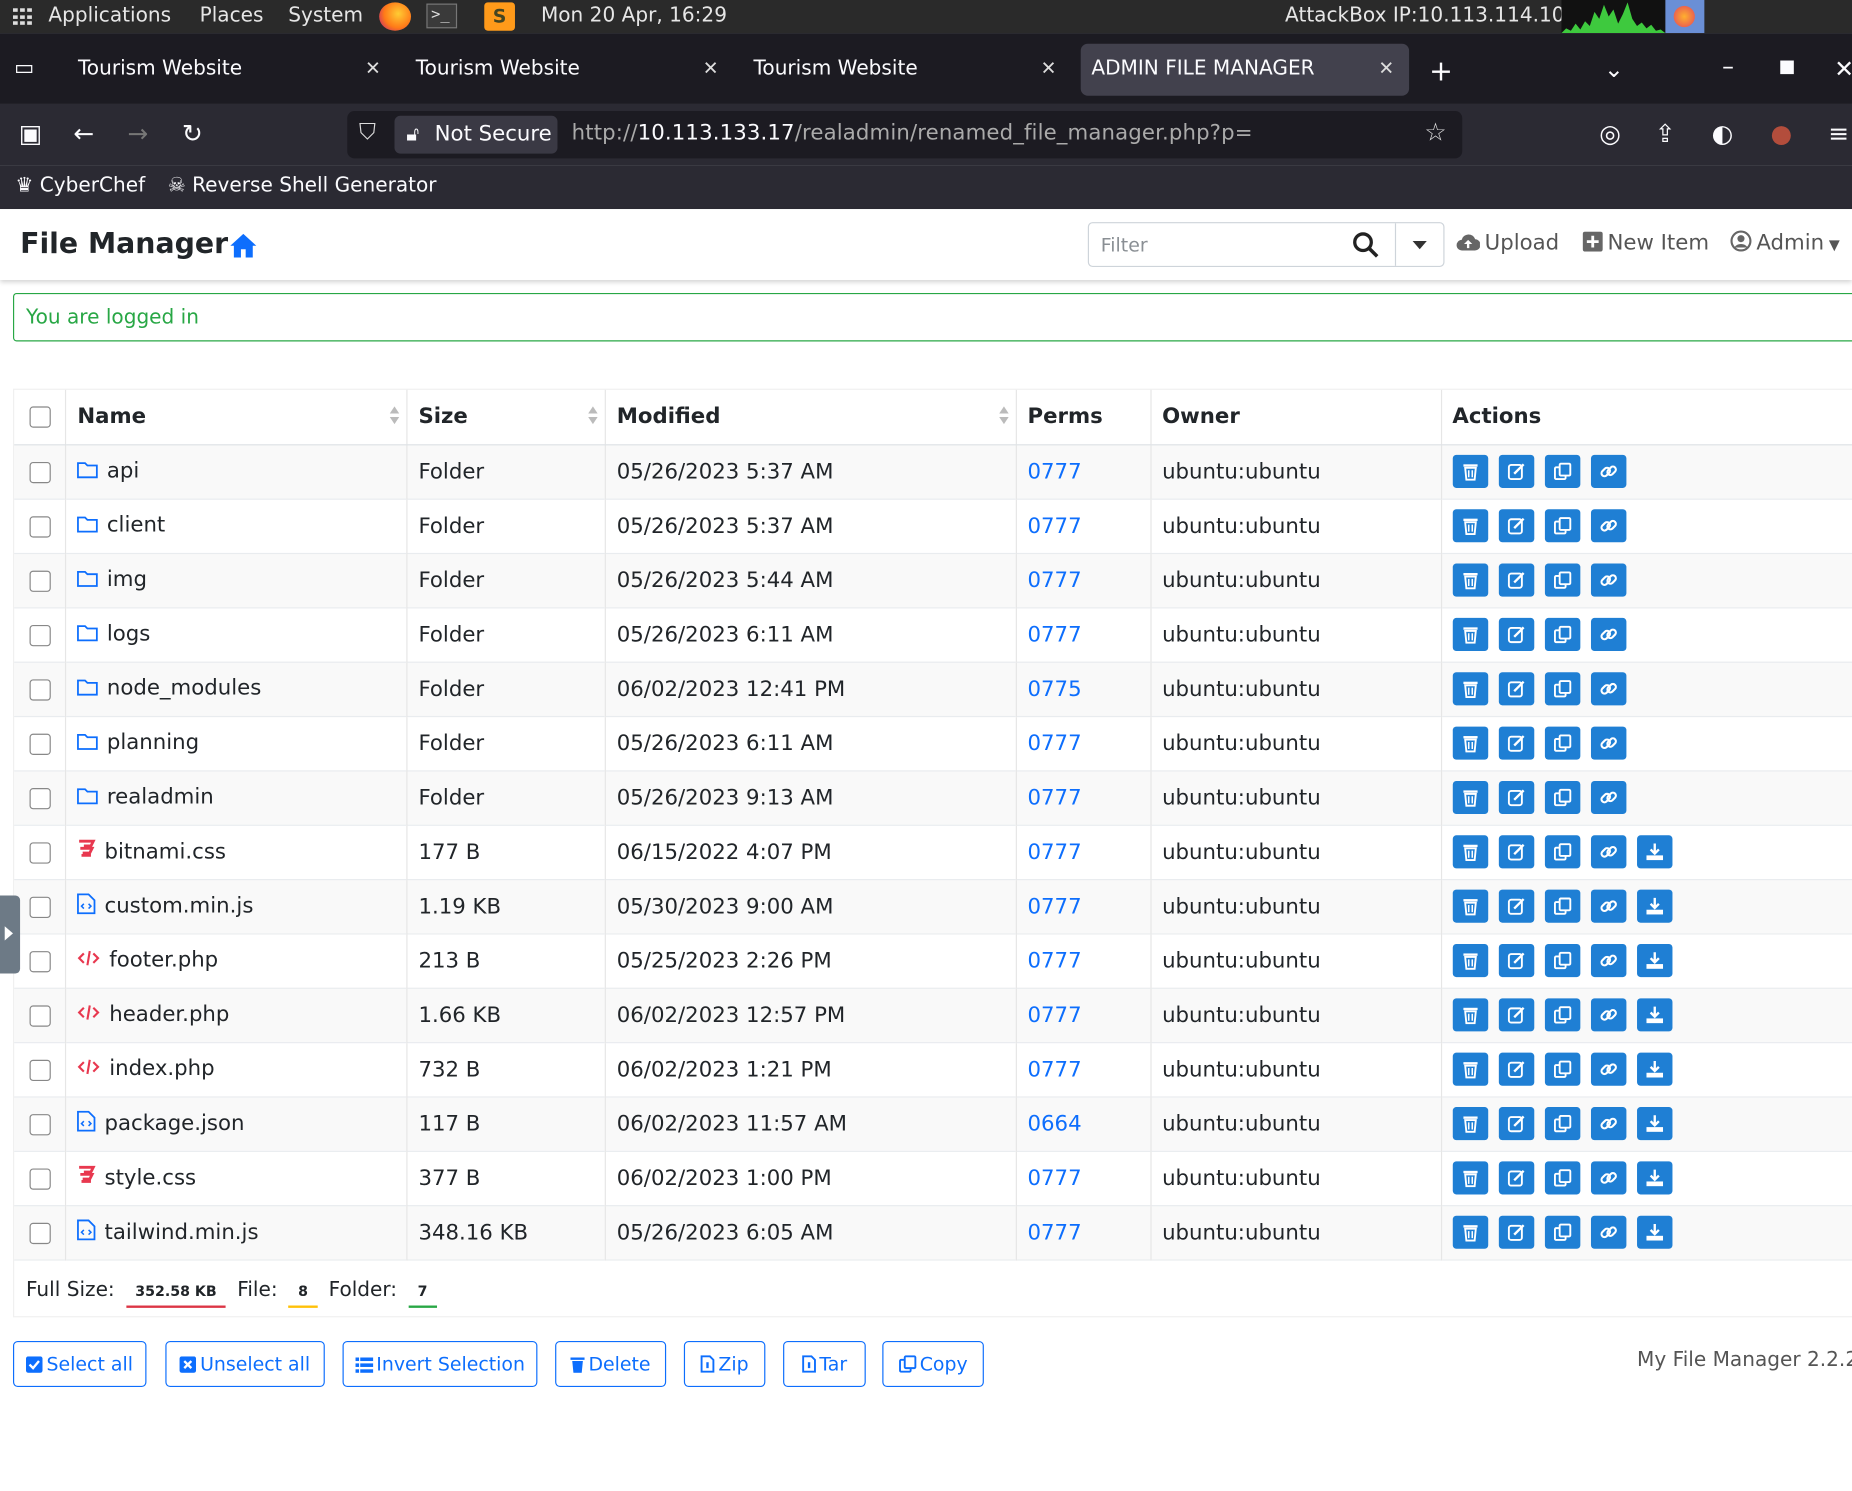 Image resolution: width=1852 pixels, height=1491 pixels. What do you see at coordinates (243, 246) in the screenshot?
I see `home-icon` at bounding box center [243, 246].